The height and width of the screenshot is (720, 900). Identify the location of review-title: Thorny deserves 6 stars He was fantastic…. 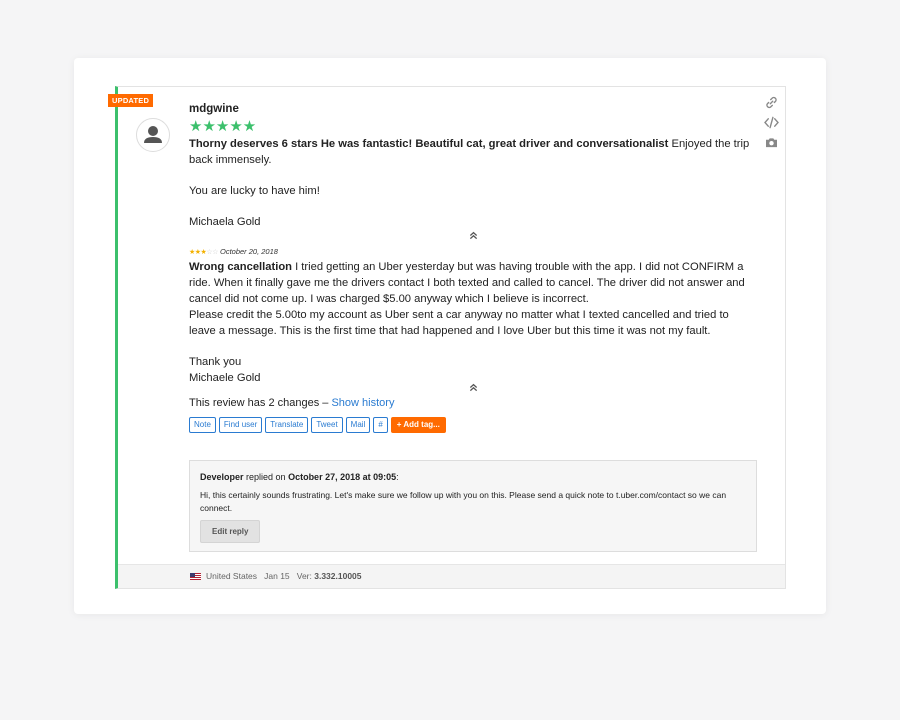
(429, 144).